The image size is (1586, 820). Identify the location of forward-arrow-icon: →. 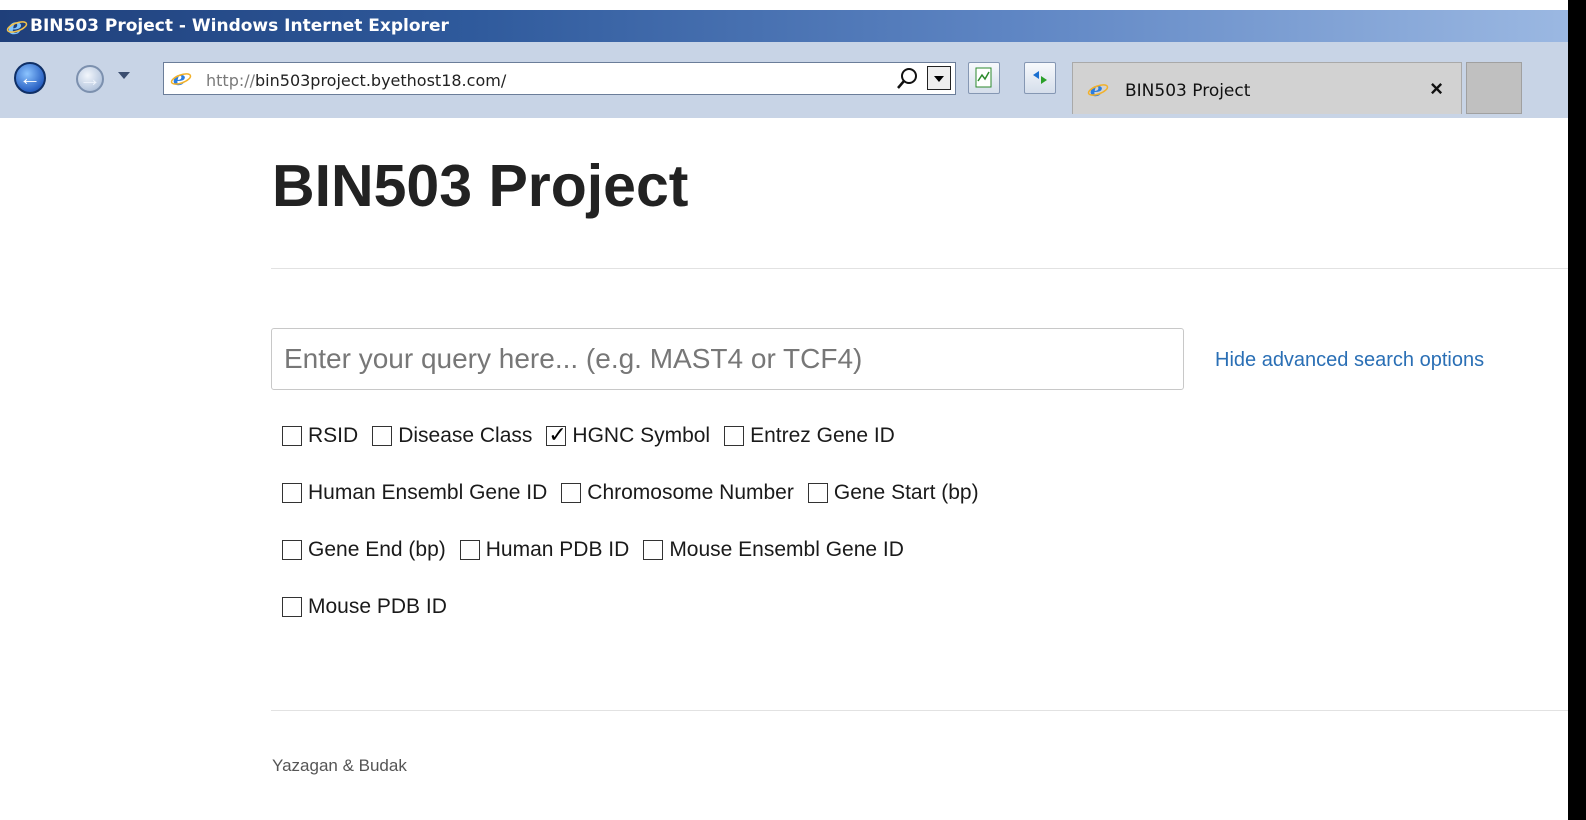
(90, 78).